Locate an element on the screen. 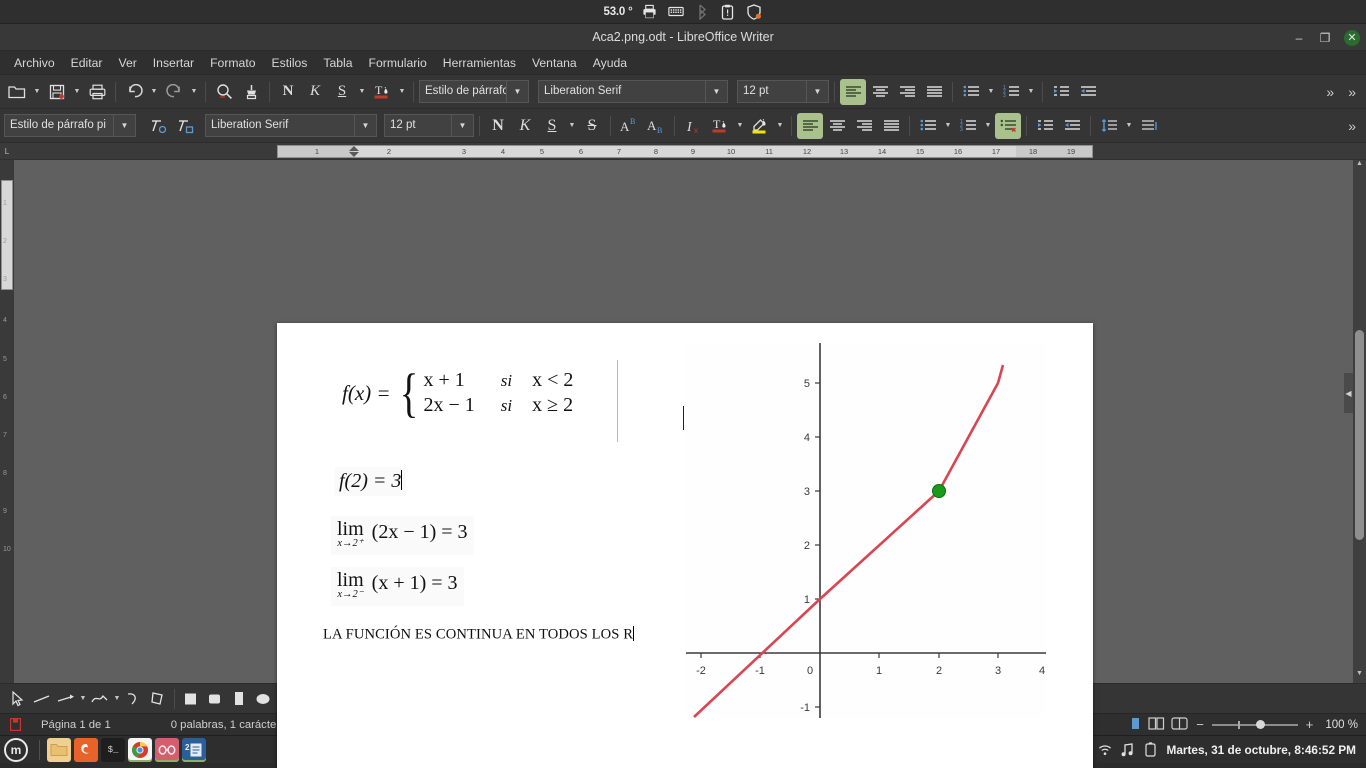  vertical-ruler: 1 2 3 4 5 6 7 8 9 10 is located at coordinates (7, 421).